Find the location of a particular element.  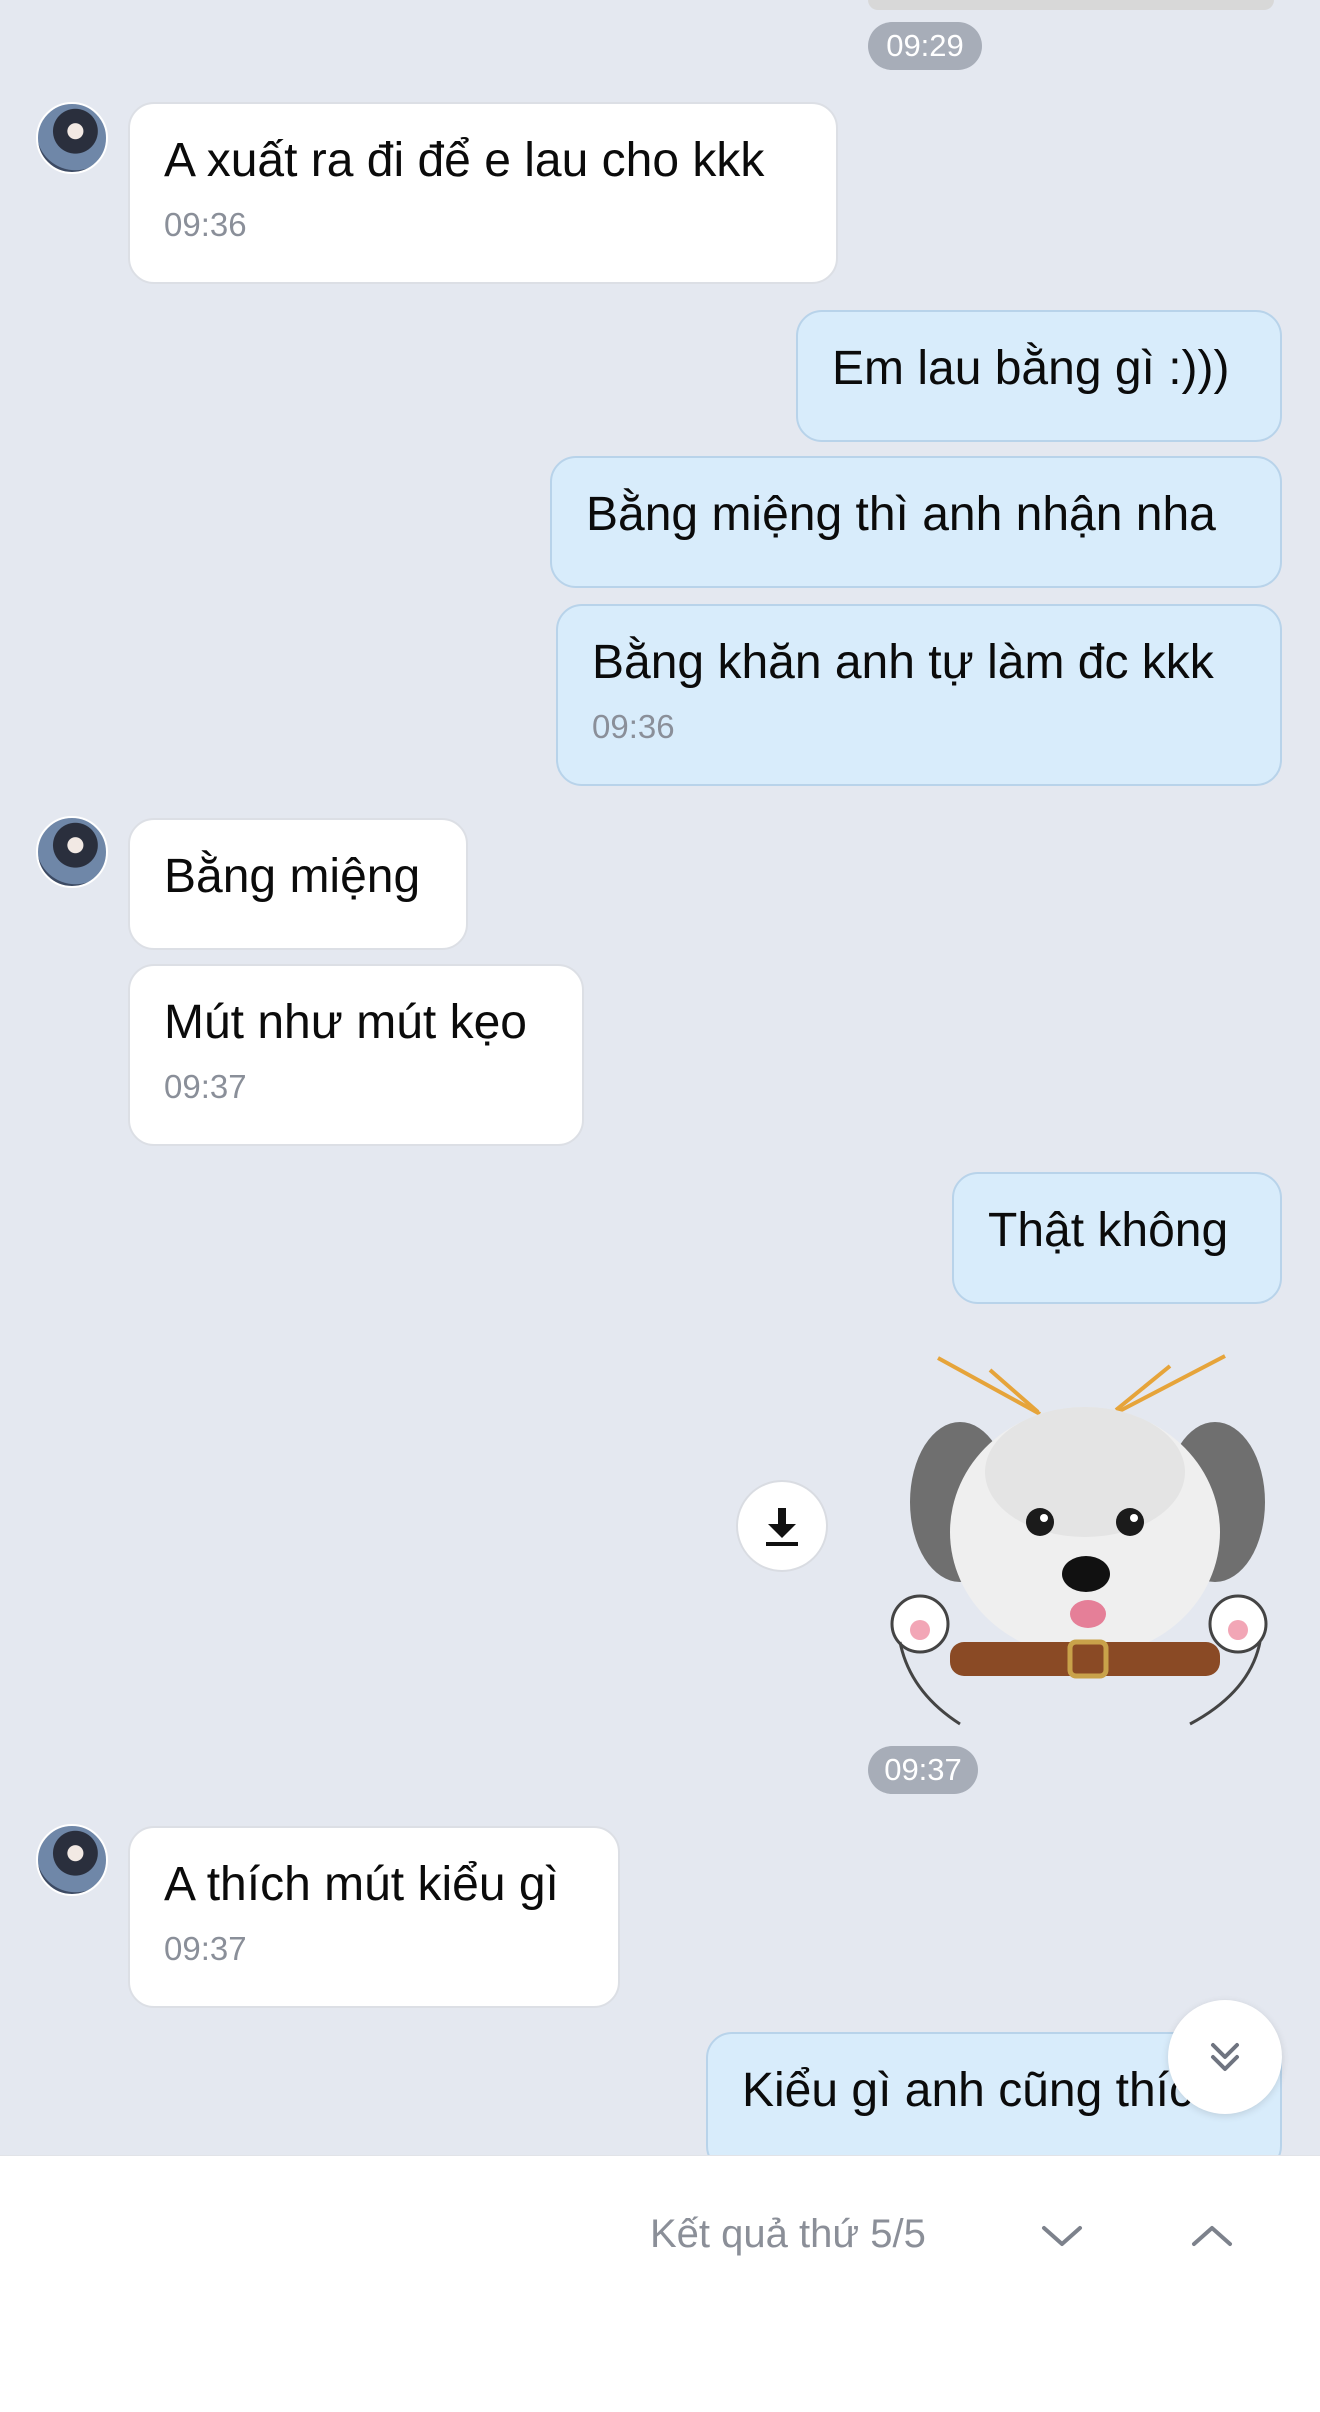

dog-sticker is located at coordinates (1080, 1542).